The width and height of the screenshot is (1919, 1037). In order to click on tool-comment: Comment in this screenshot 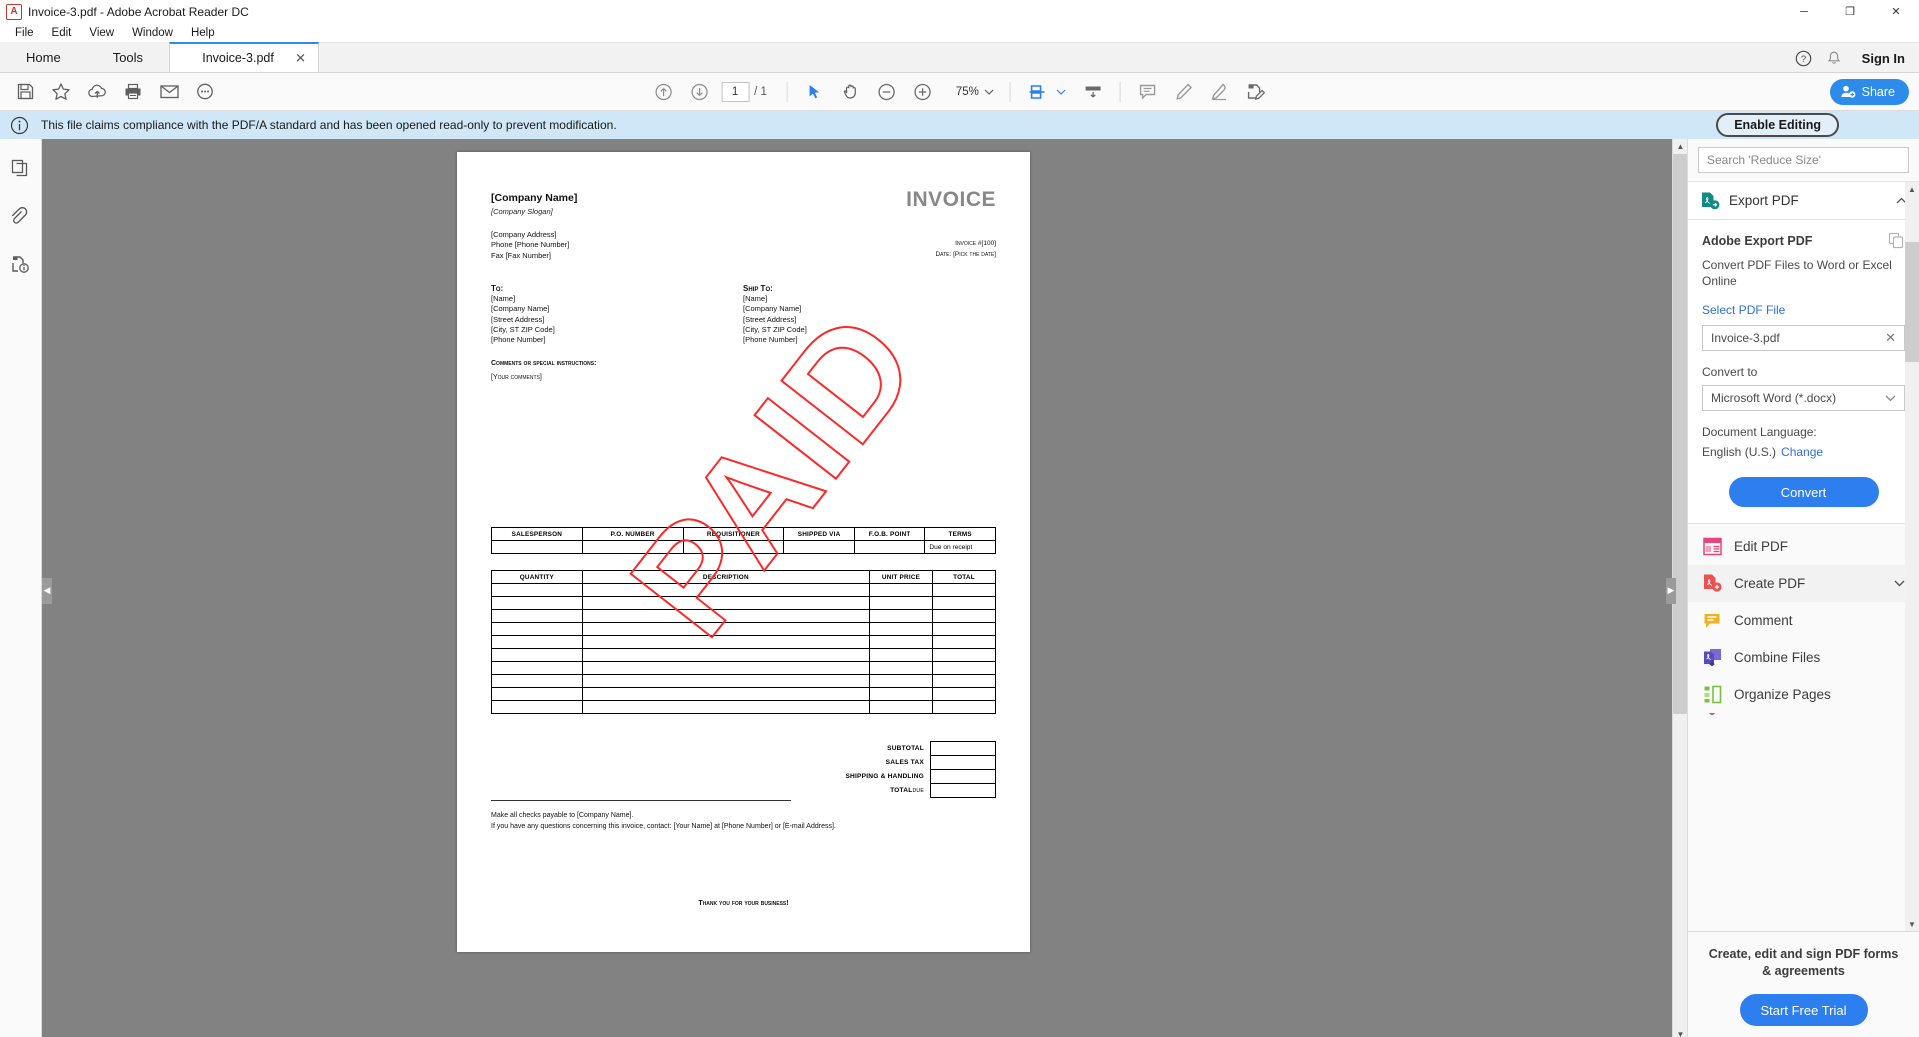, I will do `click(1803, 620)`.